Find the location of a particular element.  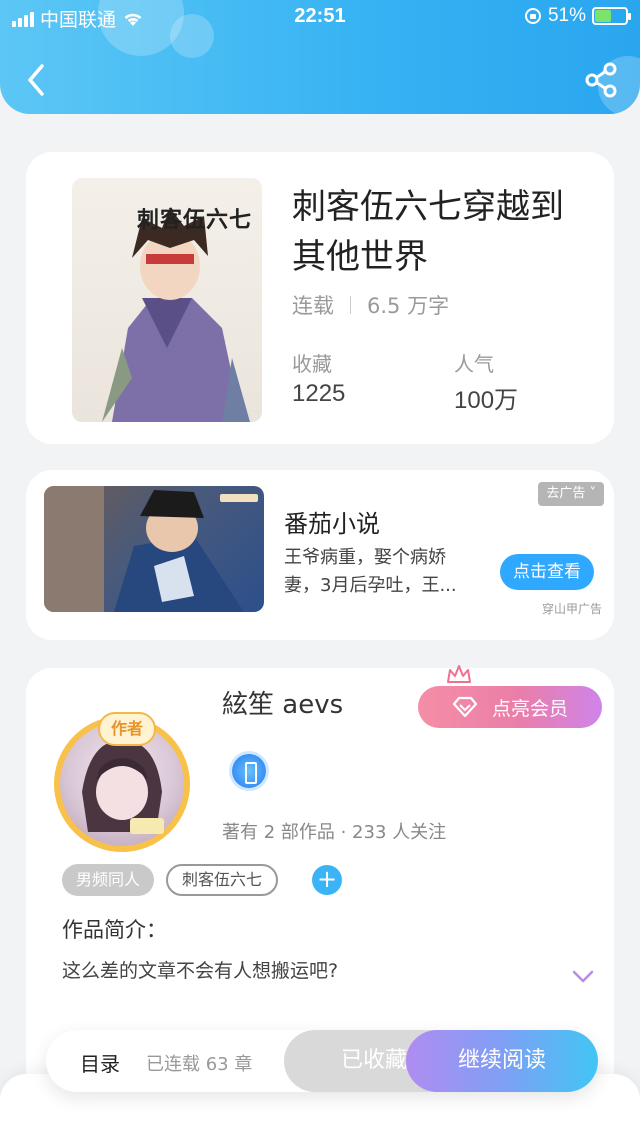

battery-percent: 51% is located at coordinates (566, 15).